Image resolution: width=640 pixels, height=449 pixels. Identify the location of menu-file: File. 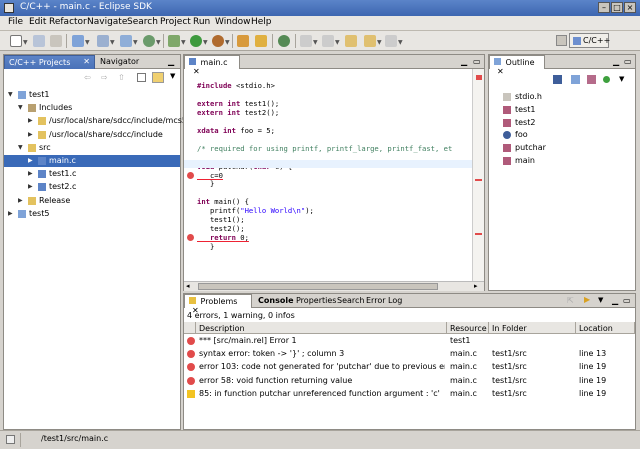
(15, 22).